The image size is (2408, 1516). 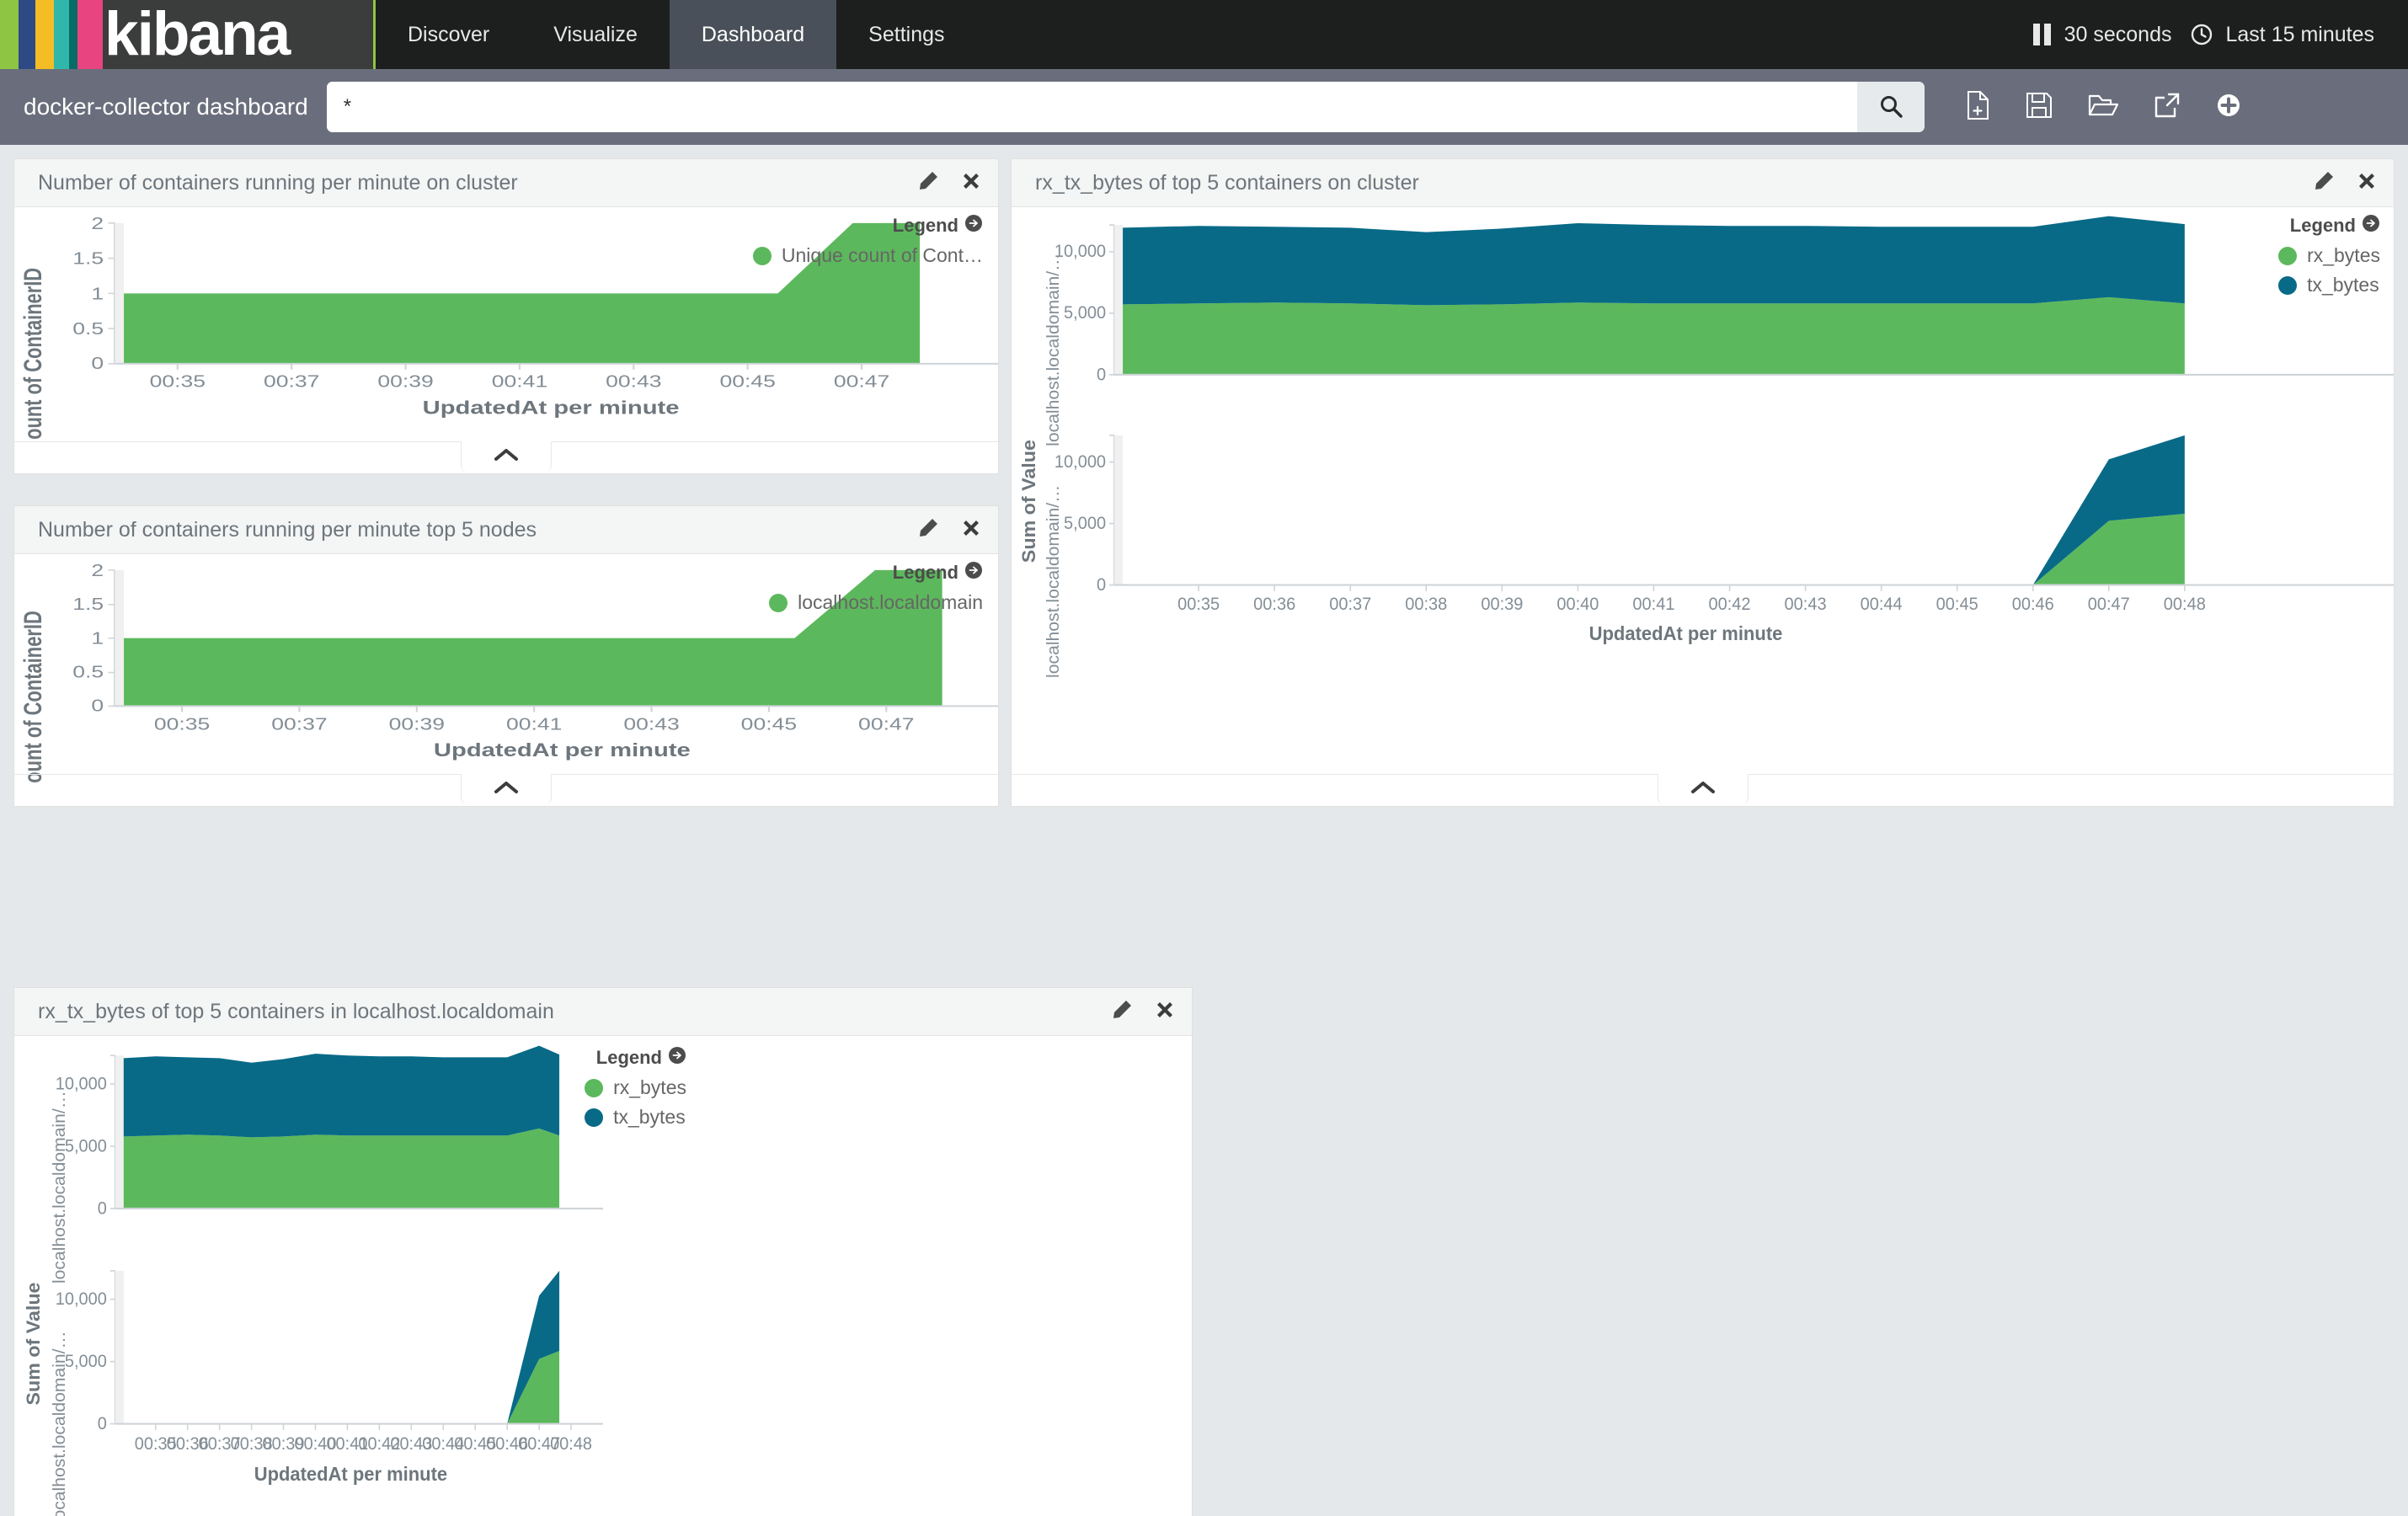 I want to click on nav-links: Discover Visualize Dashboard Settings, so click(x=676, y=35).